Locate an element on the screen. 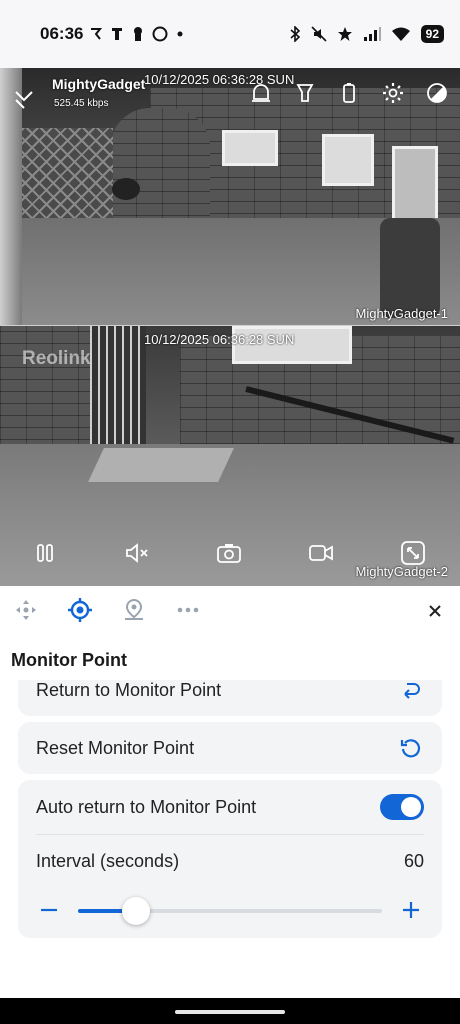 Image resolution: width=460 pixels, height=1024 pixels. interval-row: Interval (seconds) 60 is located at coordinates (230, 861).